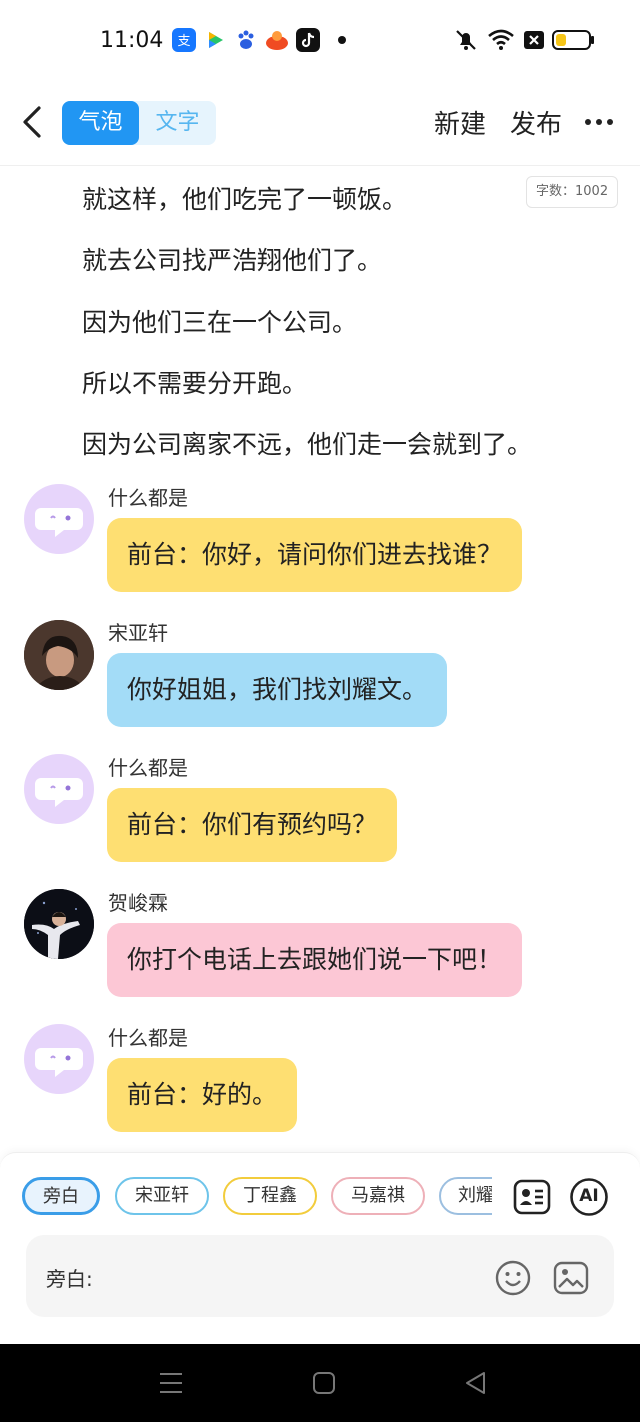  Describe the element at coordinates (574, 42) in the screenshot. I see `battery-icon` at that location.